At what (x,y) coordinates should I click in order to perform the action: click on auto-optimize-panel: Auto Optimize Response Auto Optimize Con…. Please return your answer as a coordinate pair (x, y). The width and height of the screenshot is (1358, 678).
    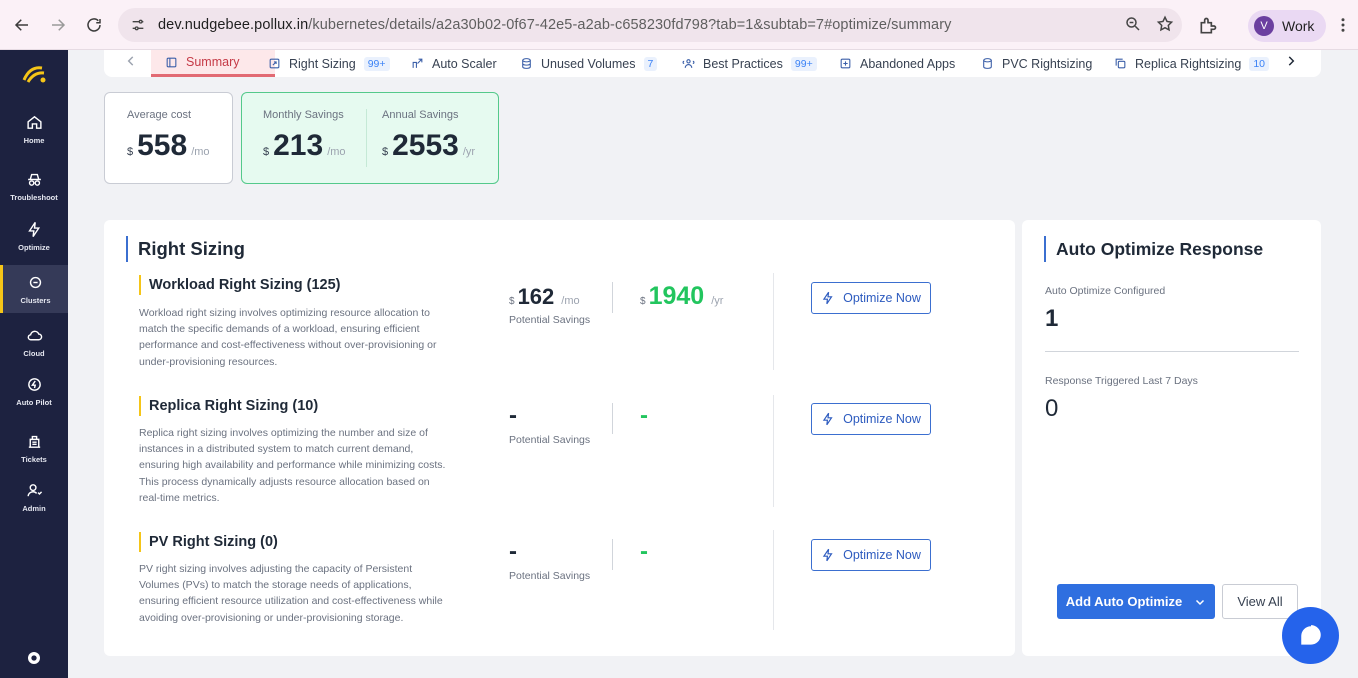
    Looking at the image, I should click on (1171, 438).